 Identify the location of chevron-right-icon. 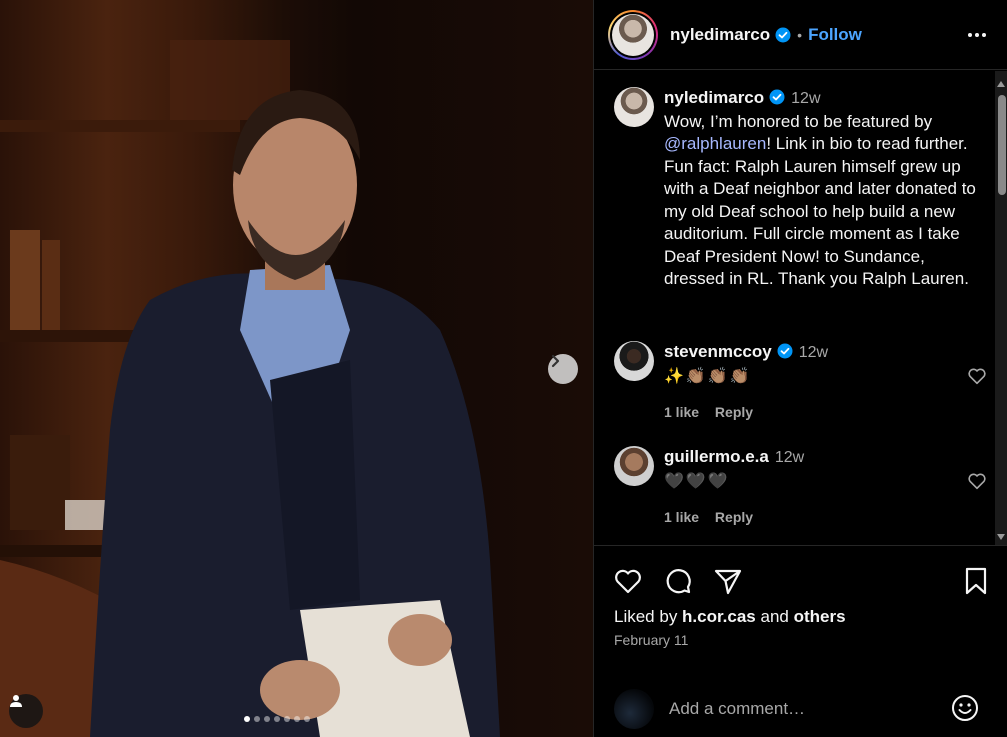
(555, 361).